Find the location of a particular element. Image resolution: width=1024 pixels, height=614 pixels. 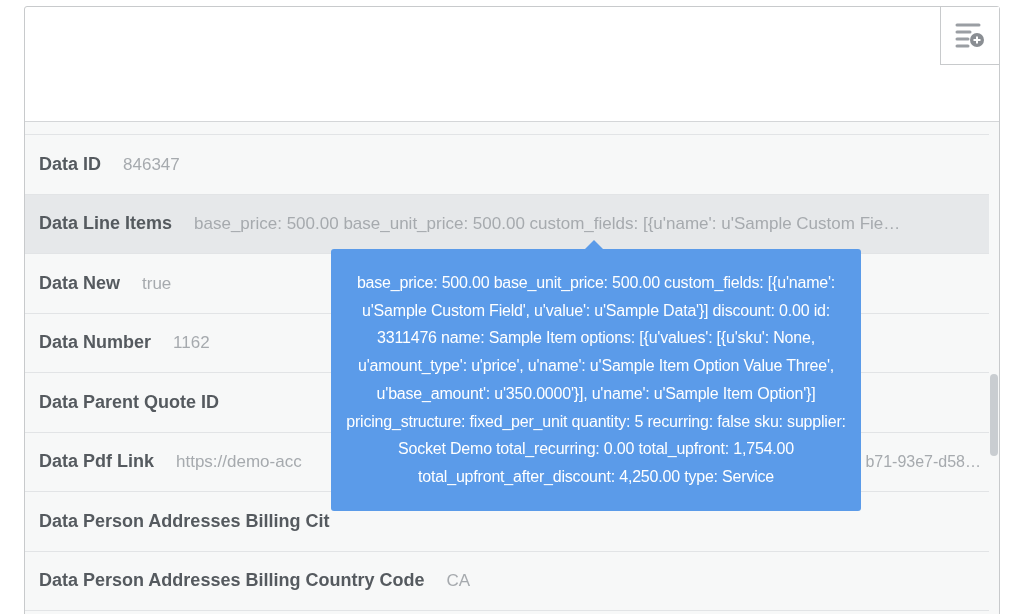

field-value: https://demo-acc is located at coordinates (239, 462).